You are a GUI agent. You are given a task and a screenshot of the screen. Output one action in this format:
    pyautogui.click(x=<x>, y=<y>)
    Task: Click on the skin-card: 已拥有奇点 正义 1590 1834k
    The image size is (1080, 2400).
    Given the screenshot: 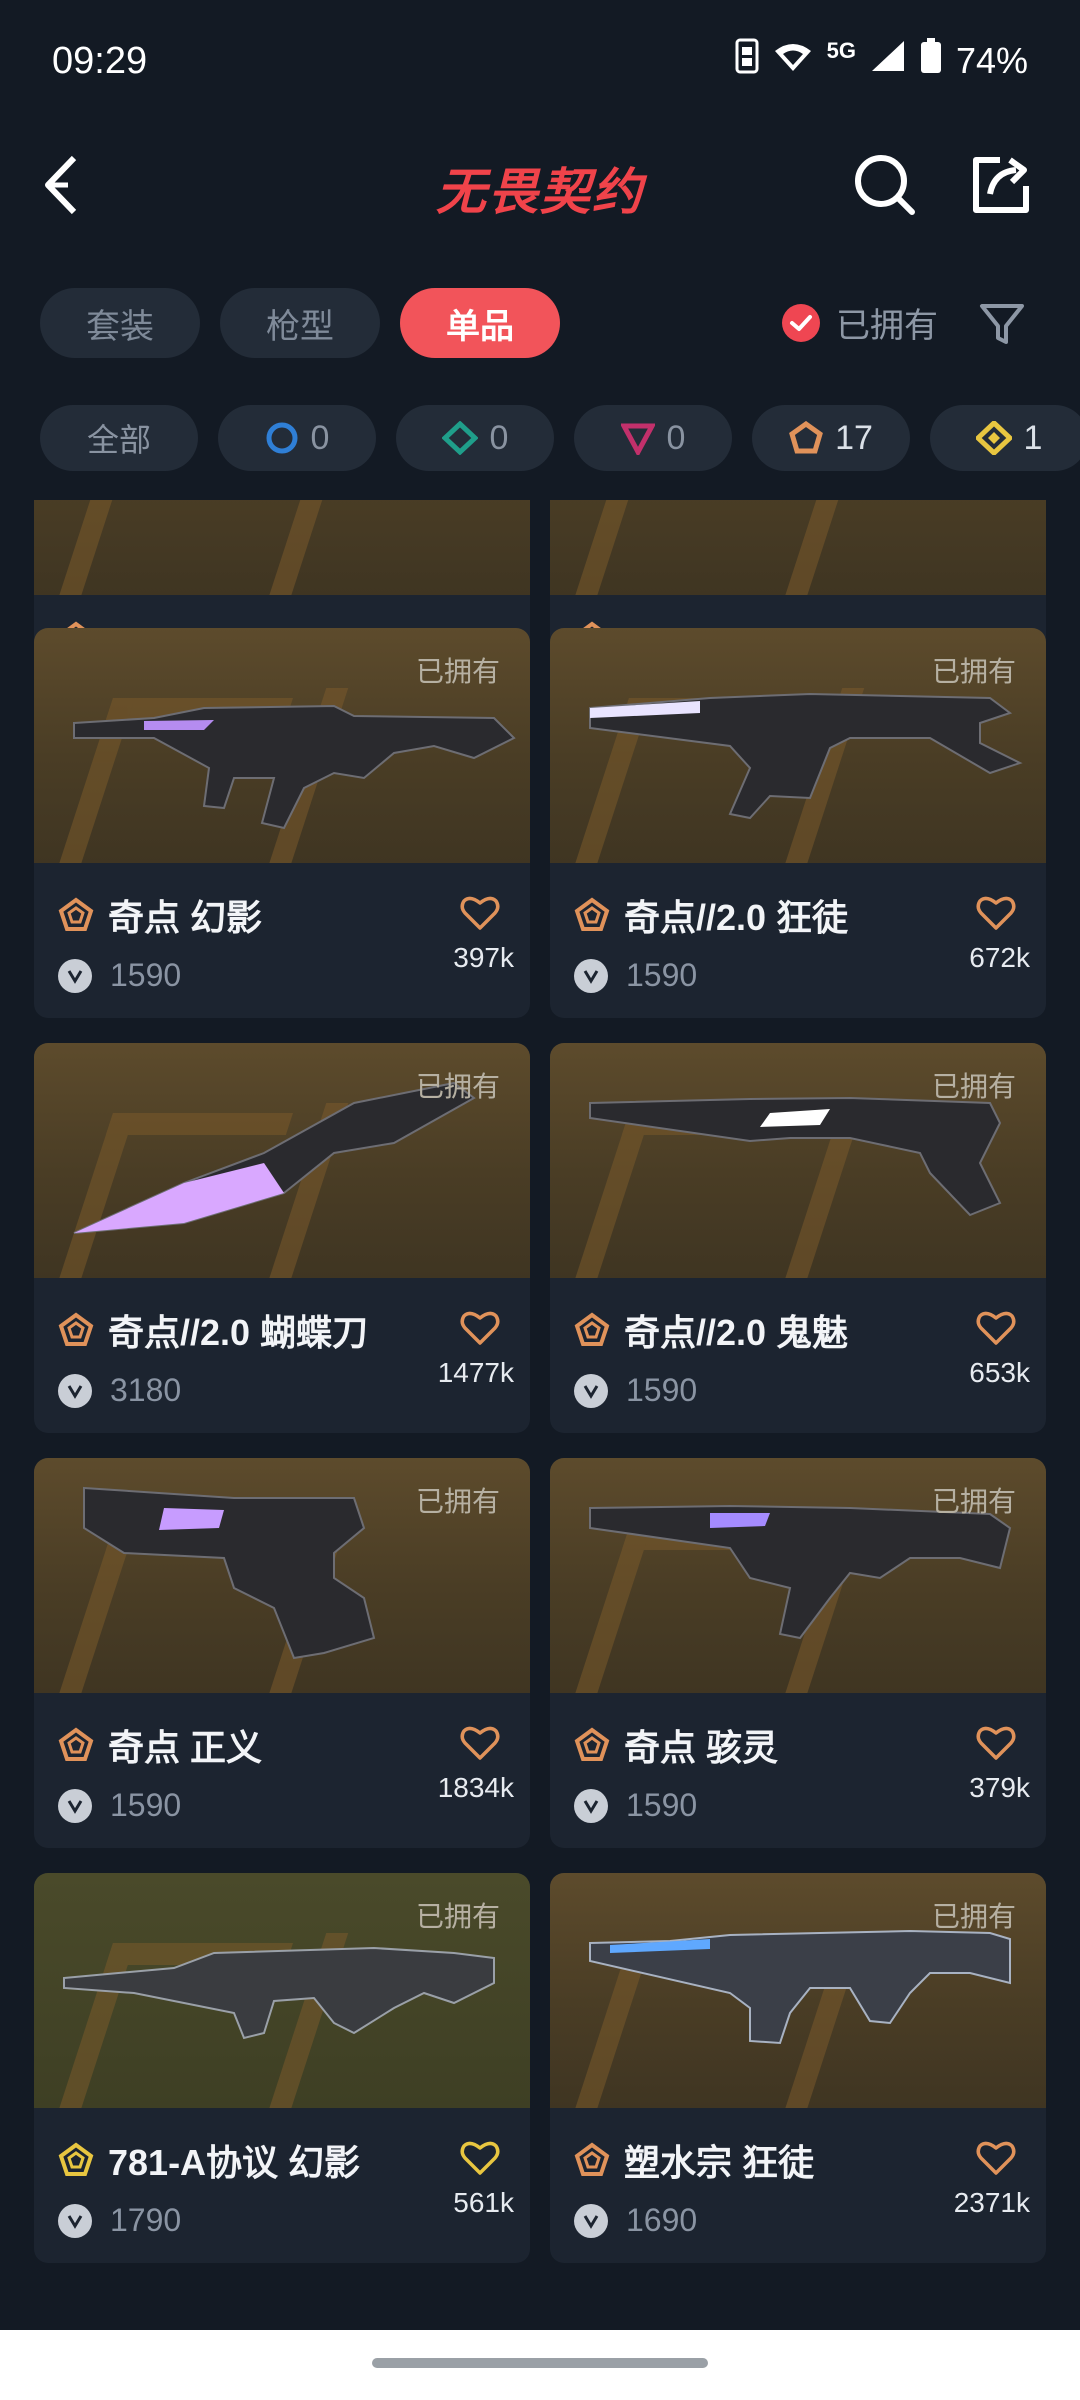 What is the action you would take?
    pyautogui.click(x=282, y=1653)
    